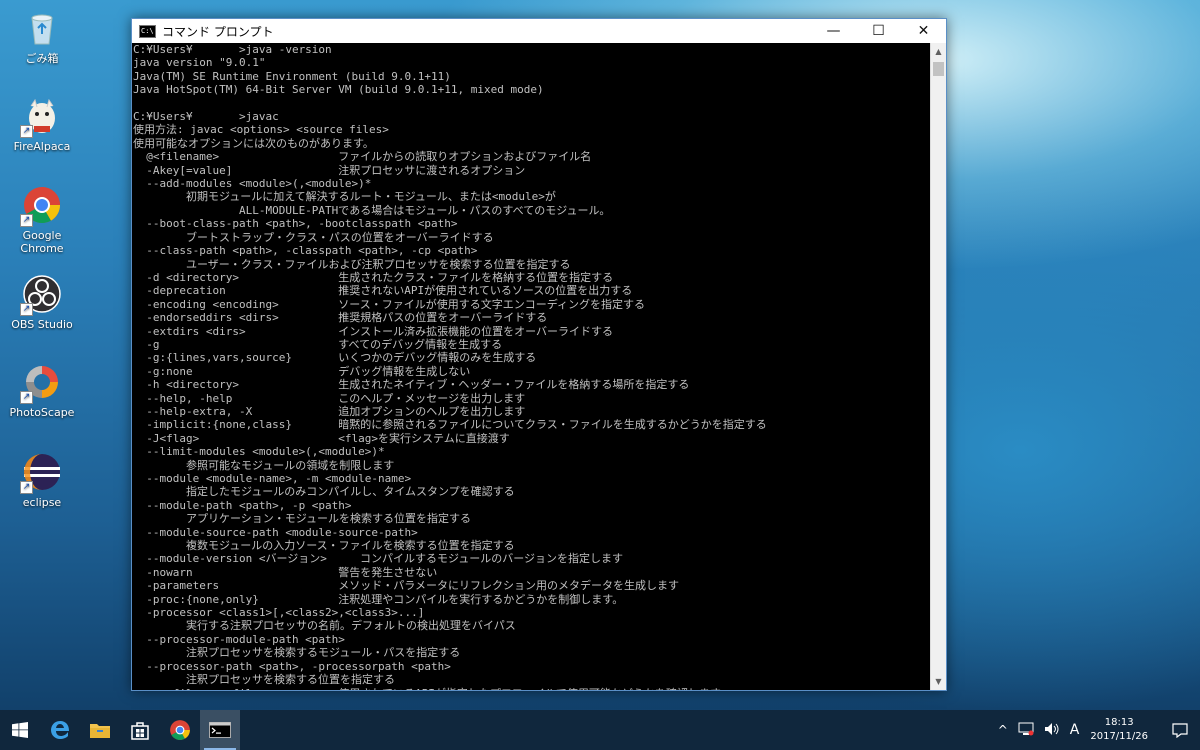 The height and width of the screenshot is (750, 1200). Describe the element at coordinates (42, 58) in the screenshot. I see `desktop-icon-label: ごみ箱` at that location.